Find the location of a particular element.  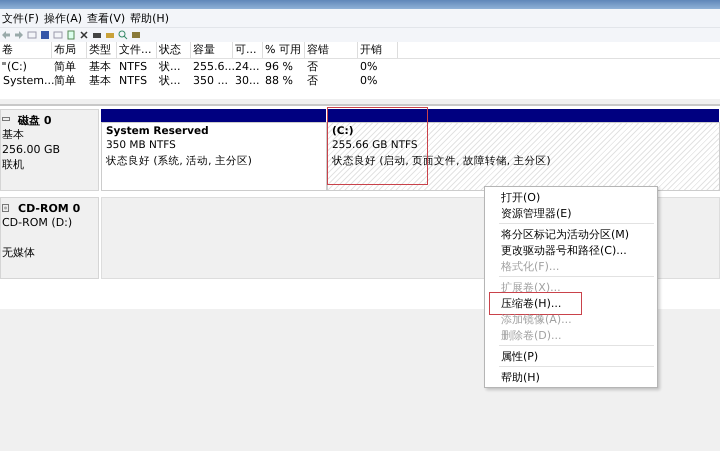

table-cell: (C:) is located at coordinates (17, 66).